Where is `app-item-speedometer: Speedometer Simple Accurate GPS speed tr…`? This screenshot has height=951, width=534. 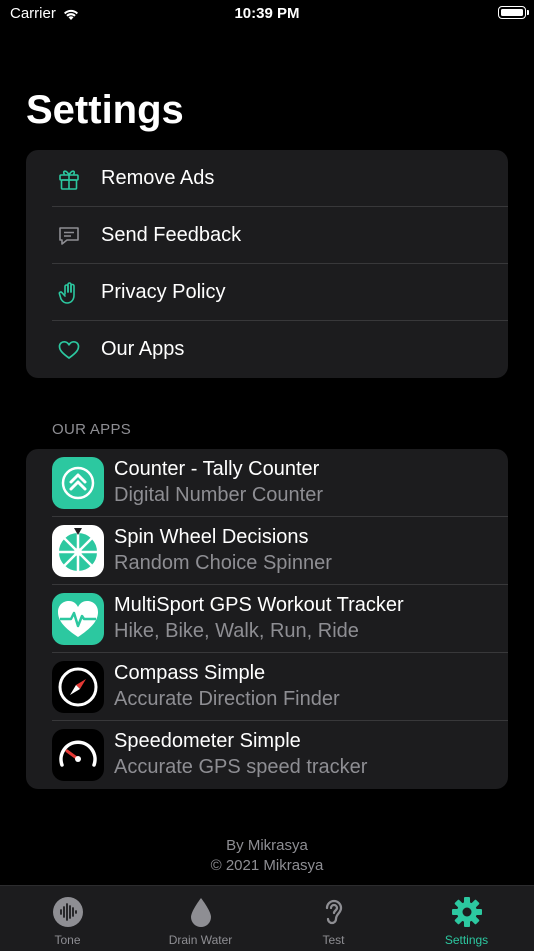
app-item-speedometer: Speedometer Simple Accurate GPS speed tr… is located at coordinates (267, 755).